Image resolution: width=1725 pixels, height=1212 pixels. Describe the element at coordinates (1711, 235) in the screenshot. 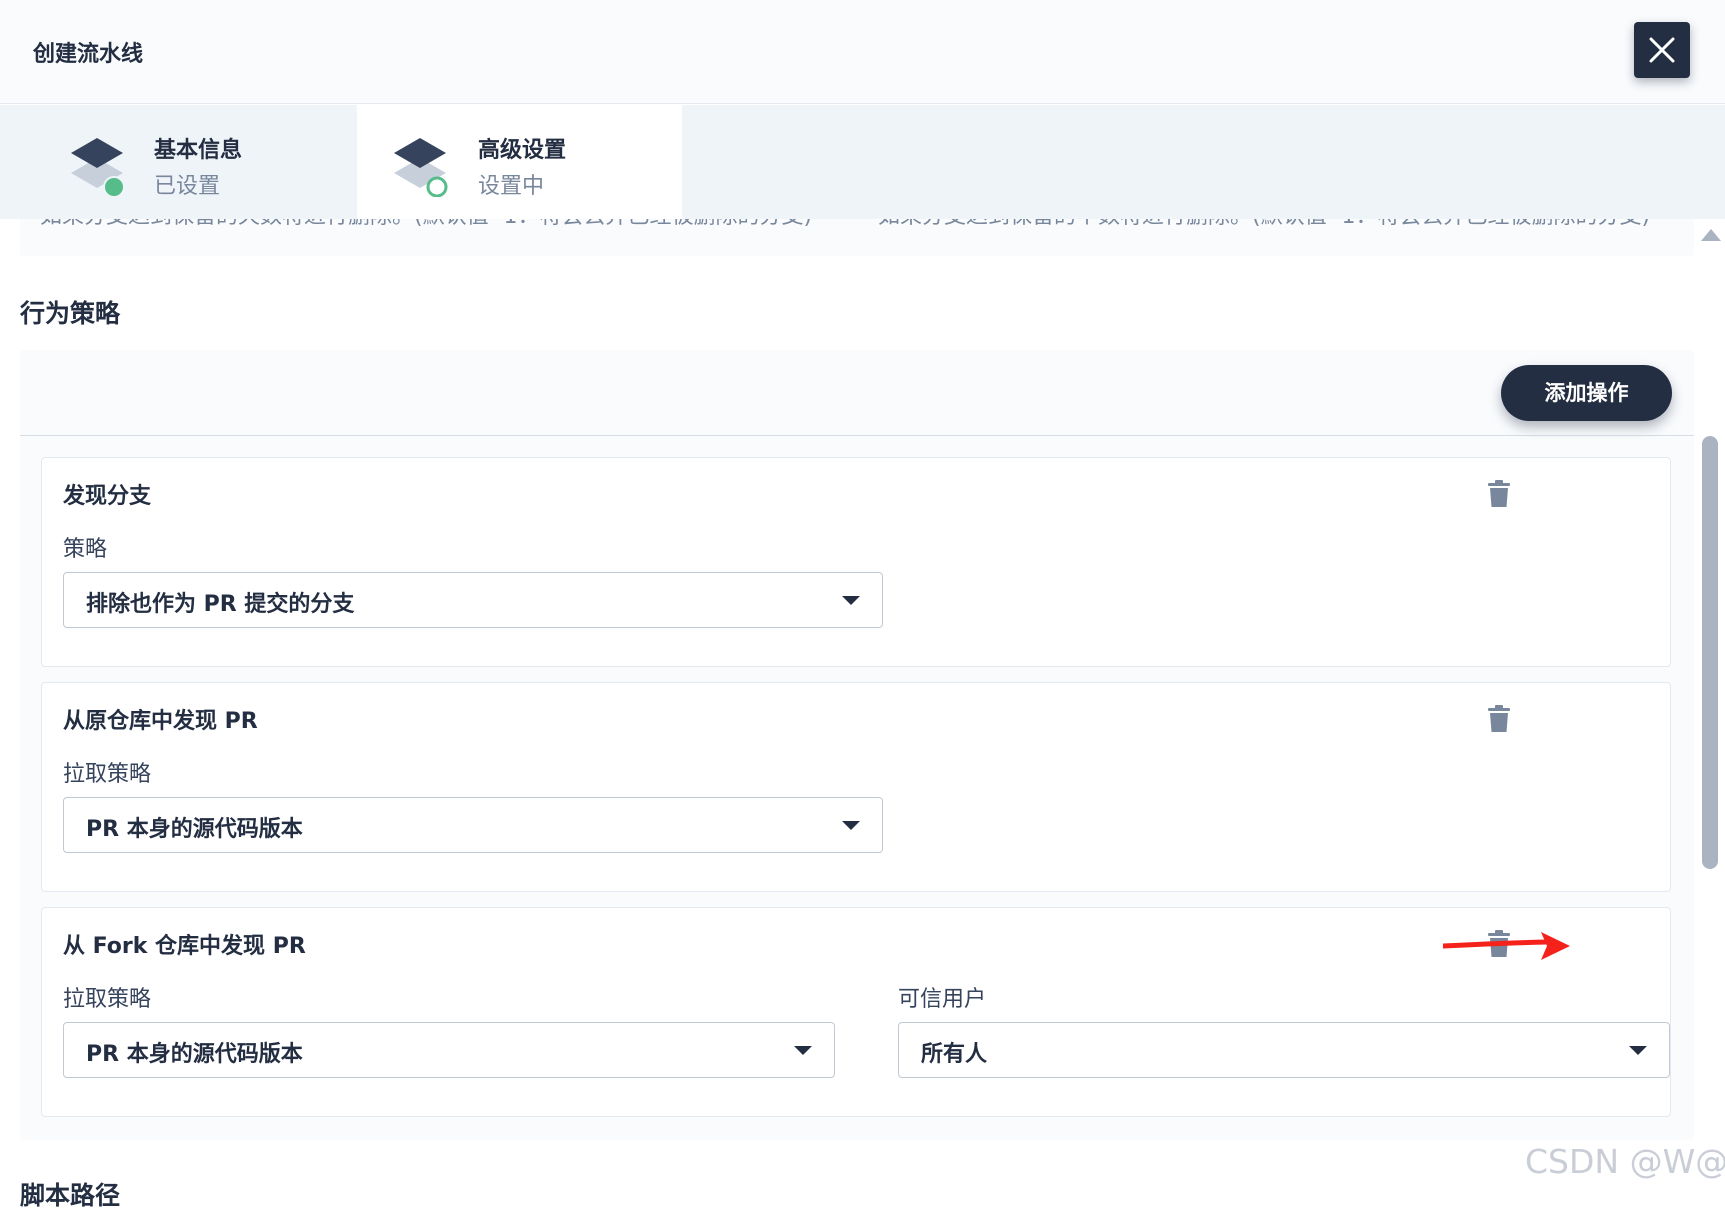

I see `scroll-up-arrow-icon` at that location.